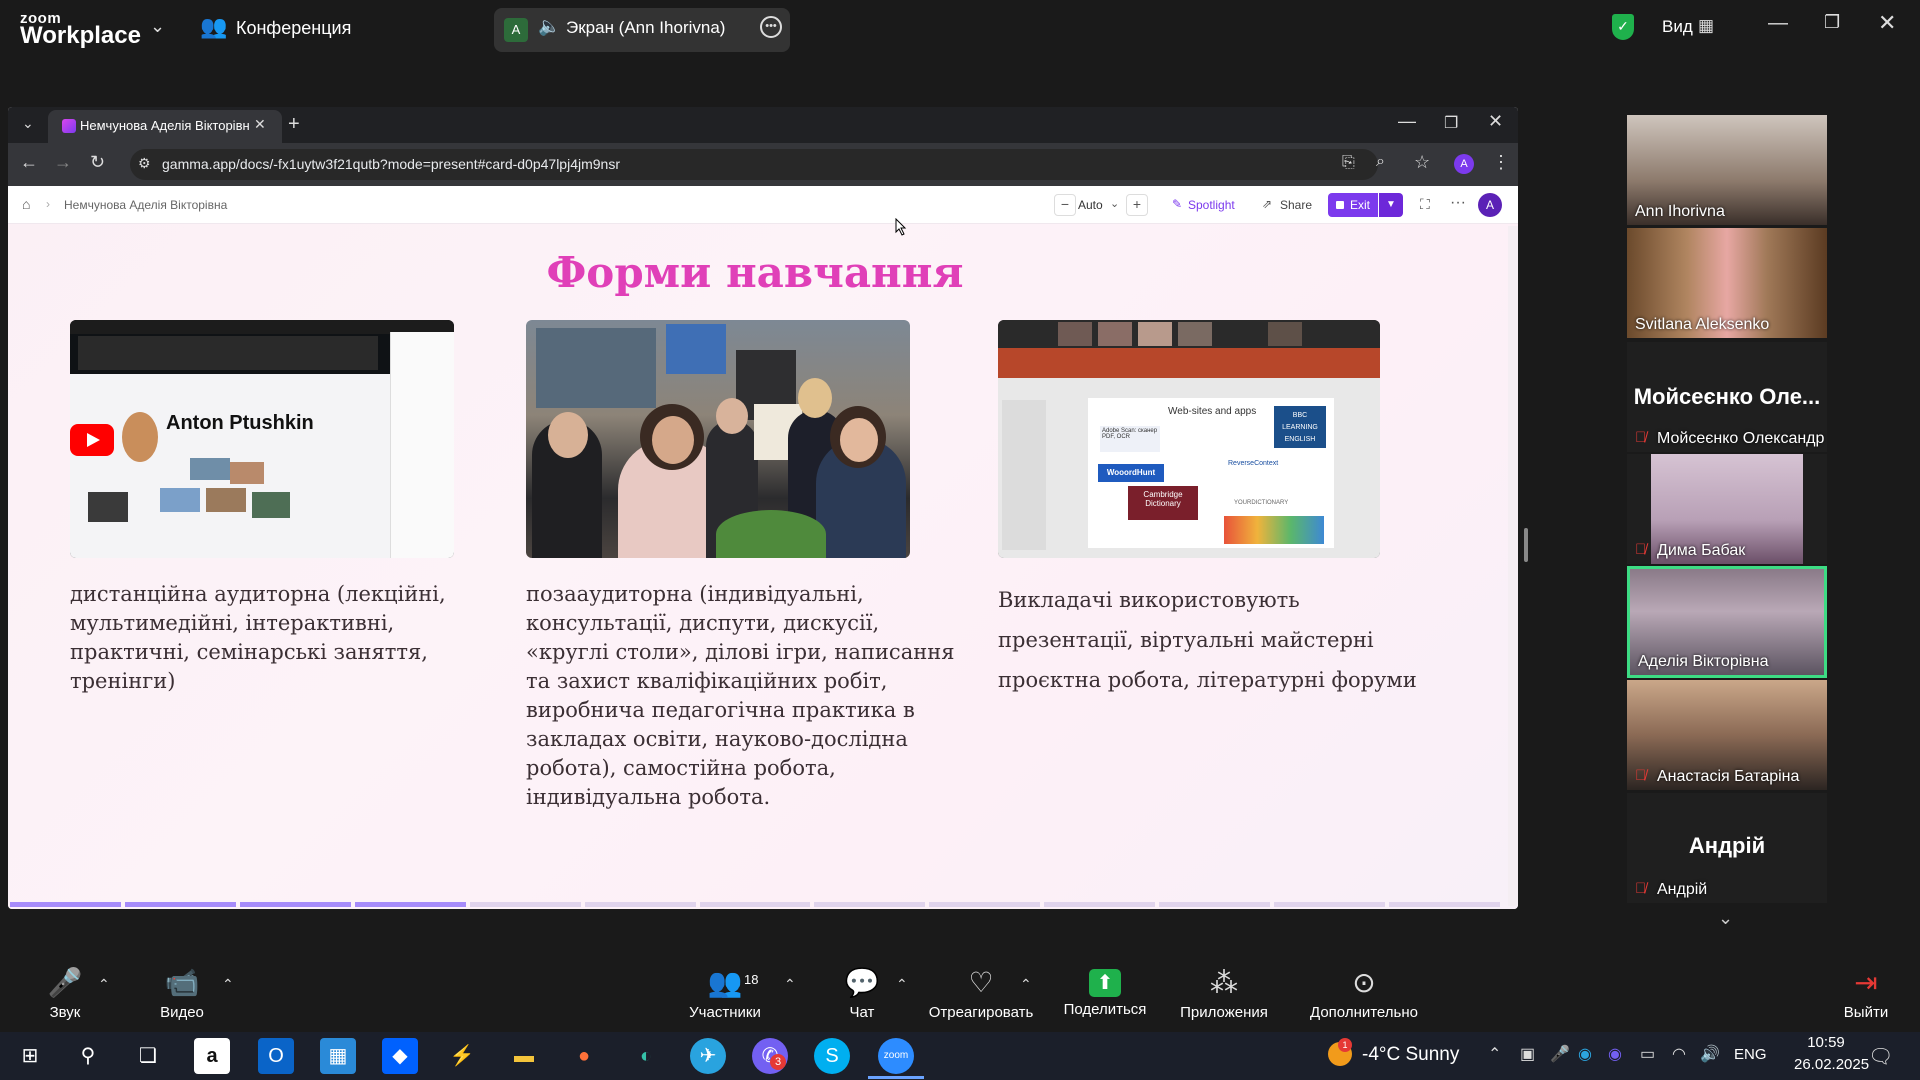 This screenshot has height=1080, width=1920. I want to click on language-indicator: ENG, so click(1750, 1054).